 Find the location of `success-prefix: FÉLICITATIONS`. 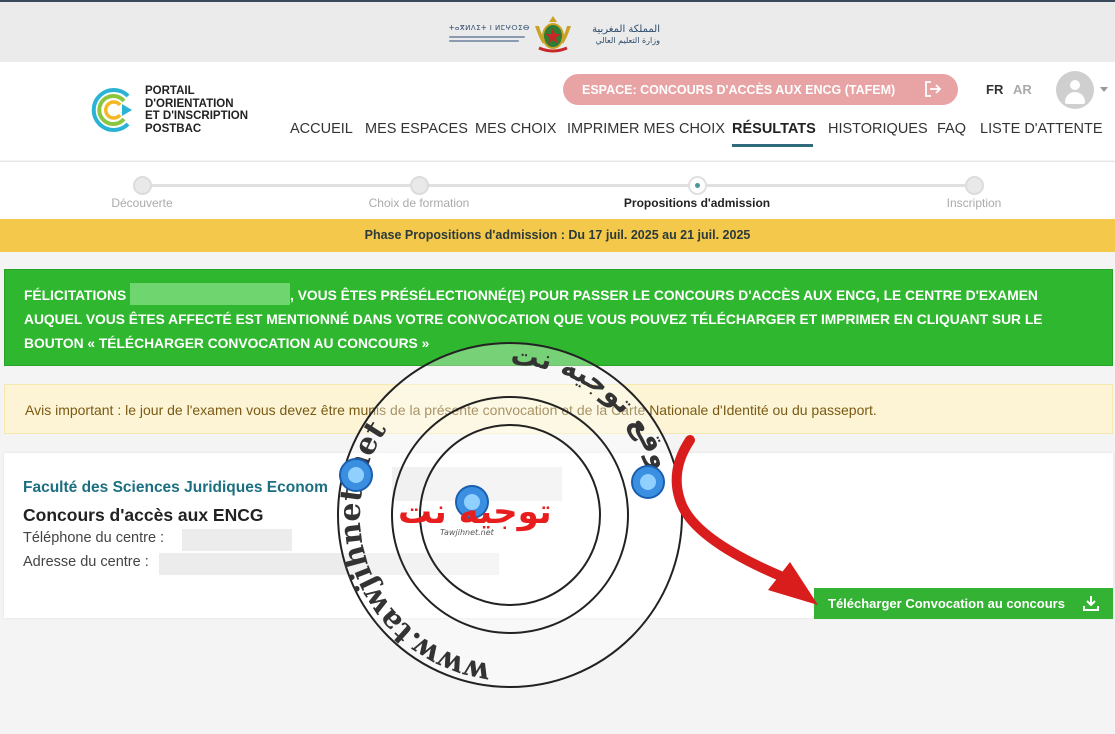

success-prefix: FÉLICITATIONS is located at coordinates (77, 295).